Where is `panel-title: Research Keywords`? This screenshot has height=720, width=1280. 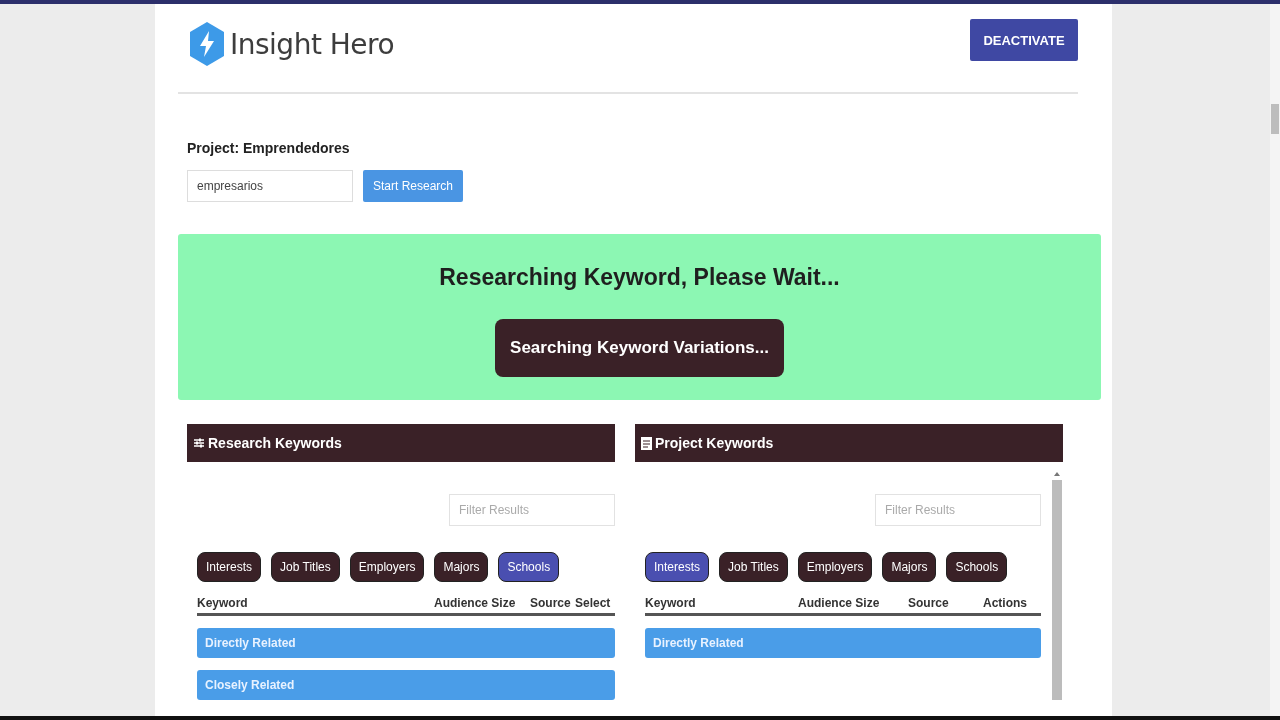
panel-title: Research Keywords is located at coordinates (275, 443).